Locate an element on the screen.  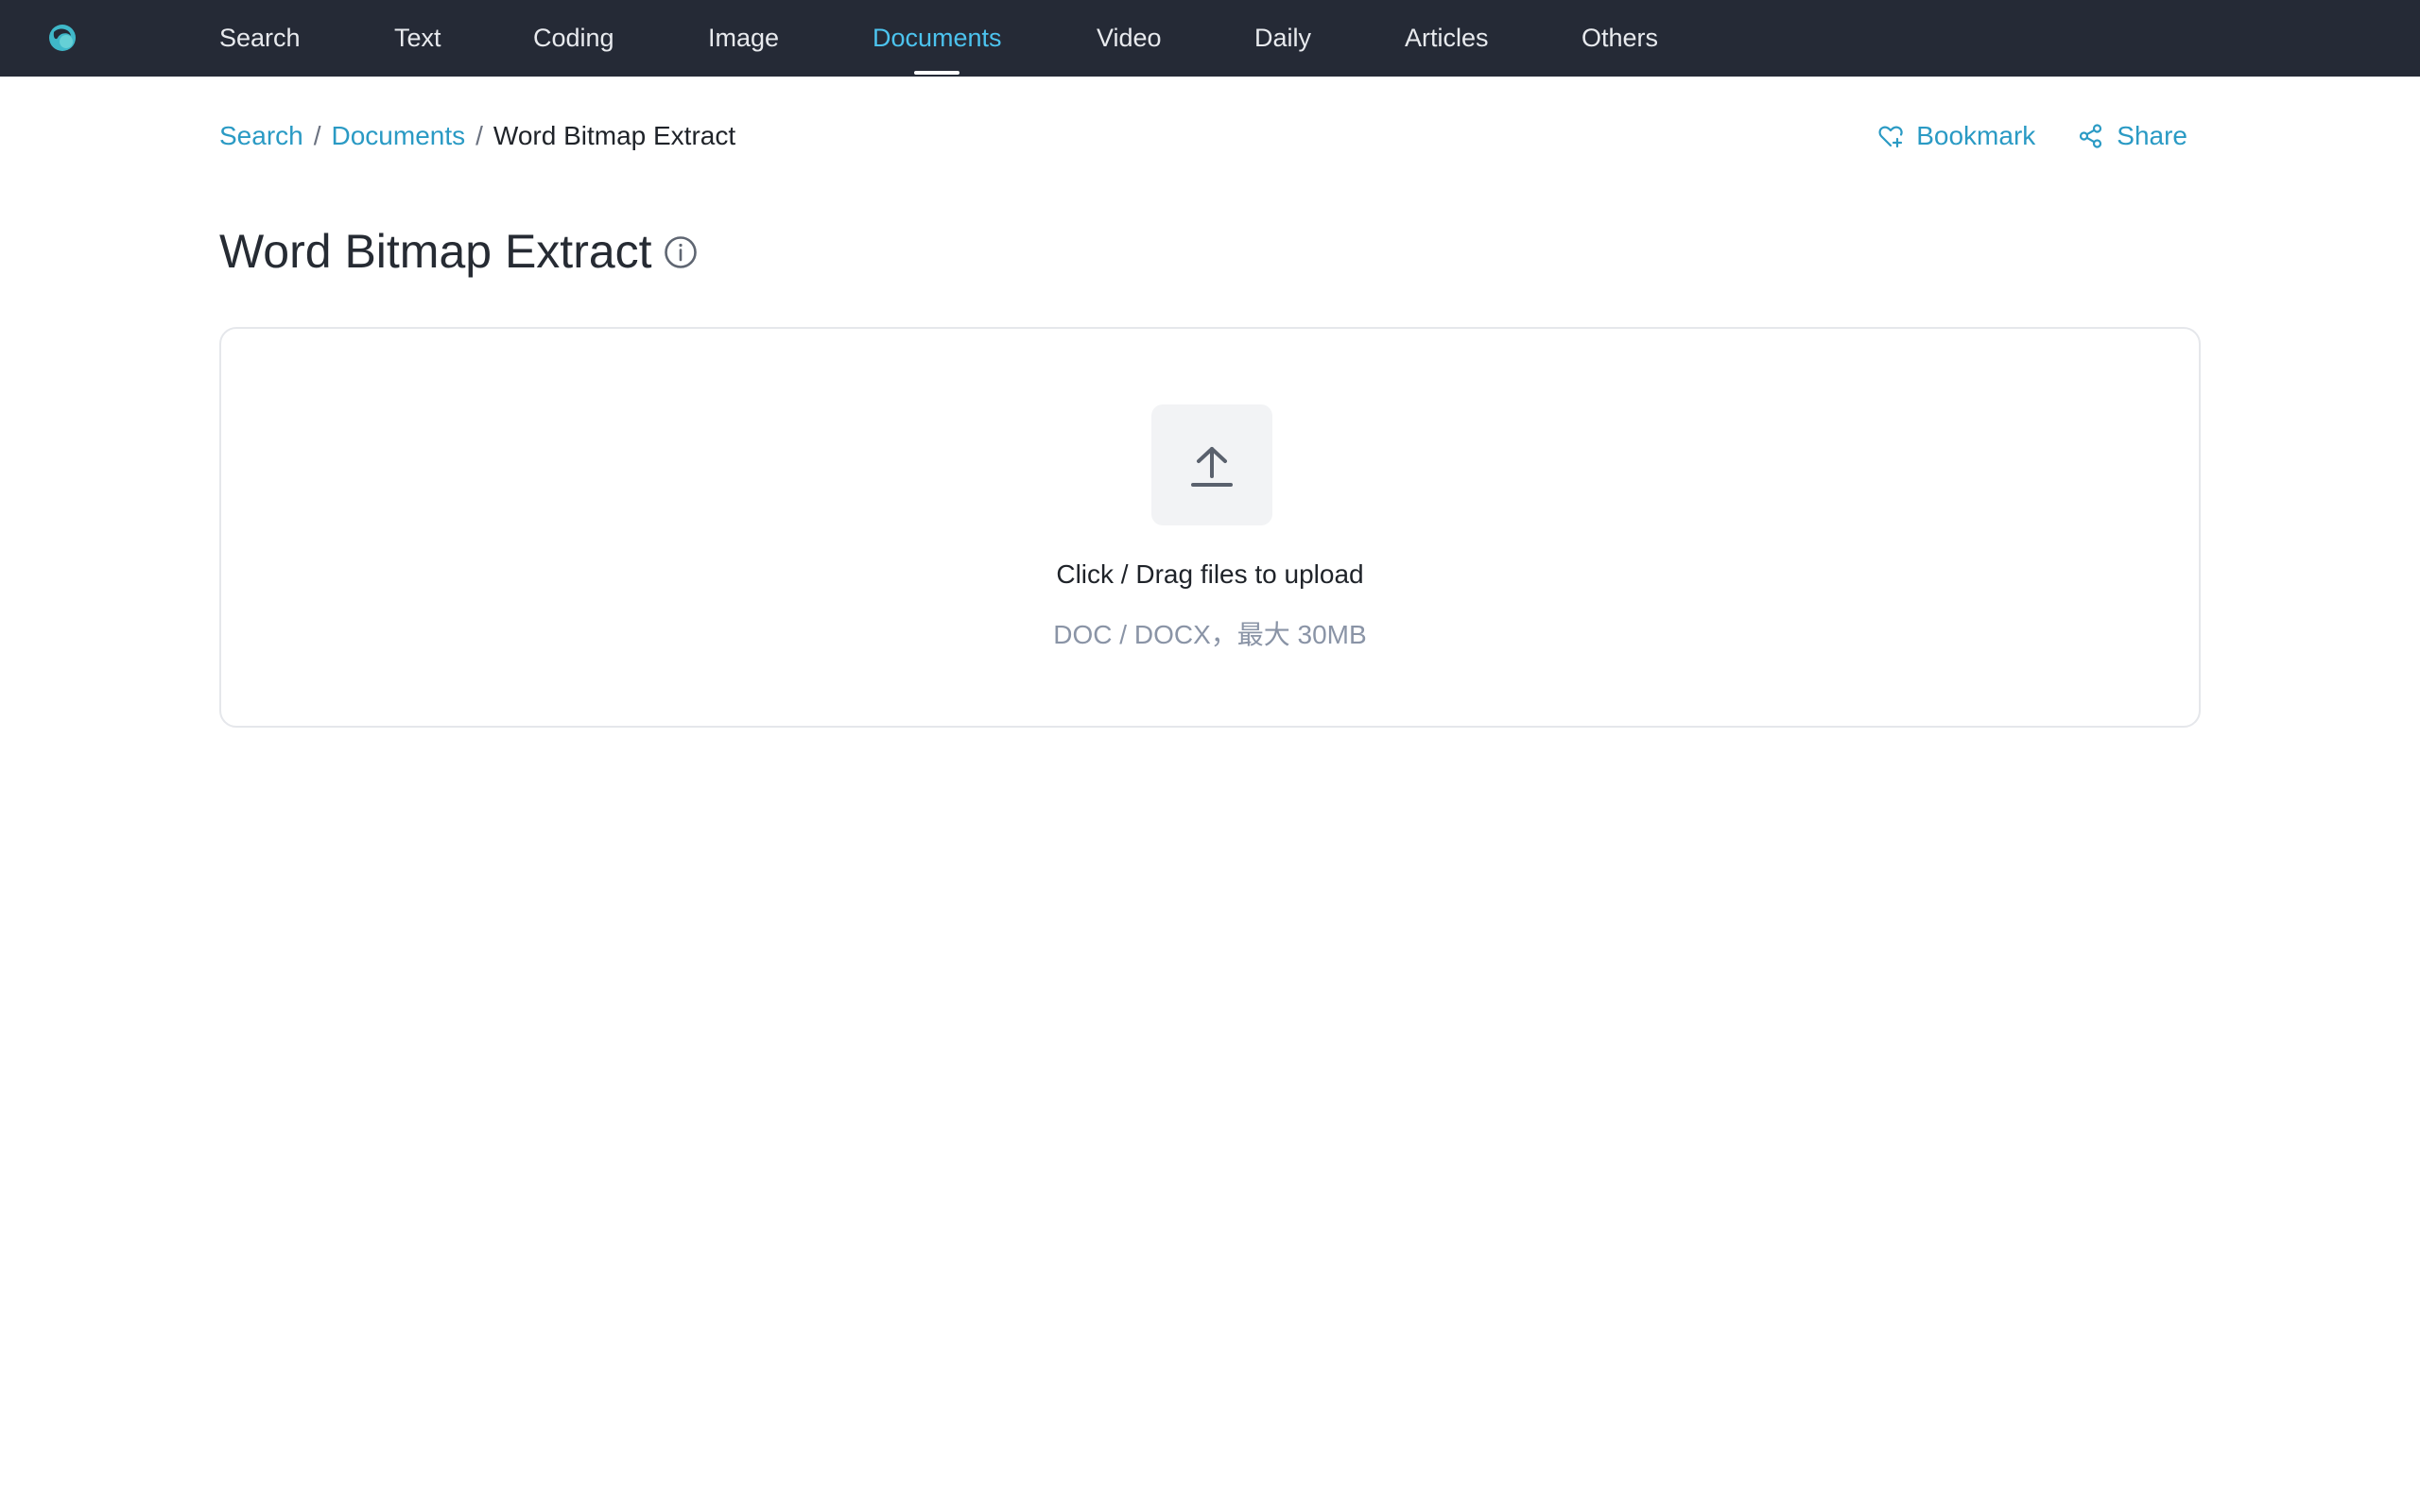
page-title: Word Bitmap Extract is located at coordinates (435, 251).